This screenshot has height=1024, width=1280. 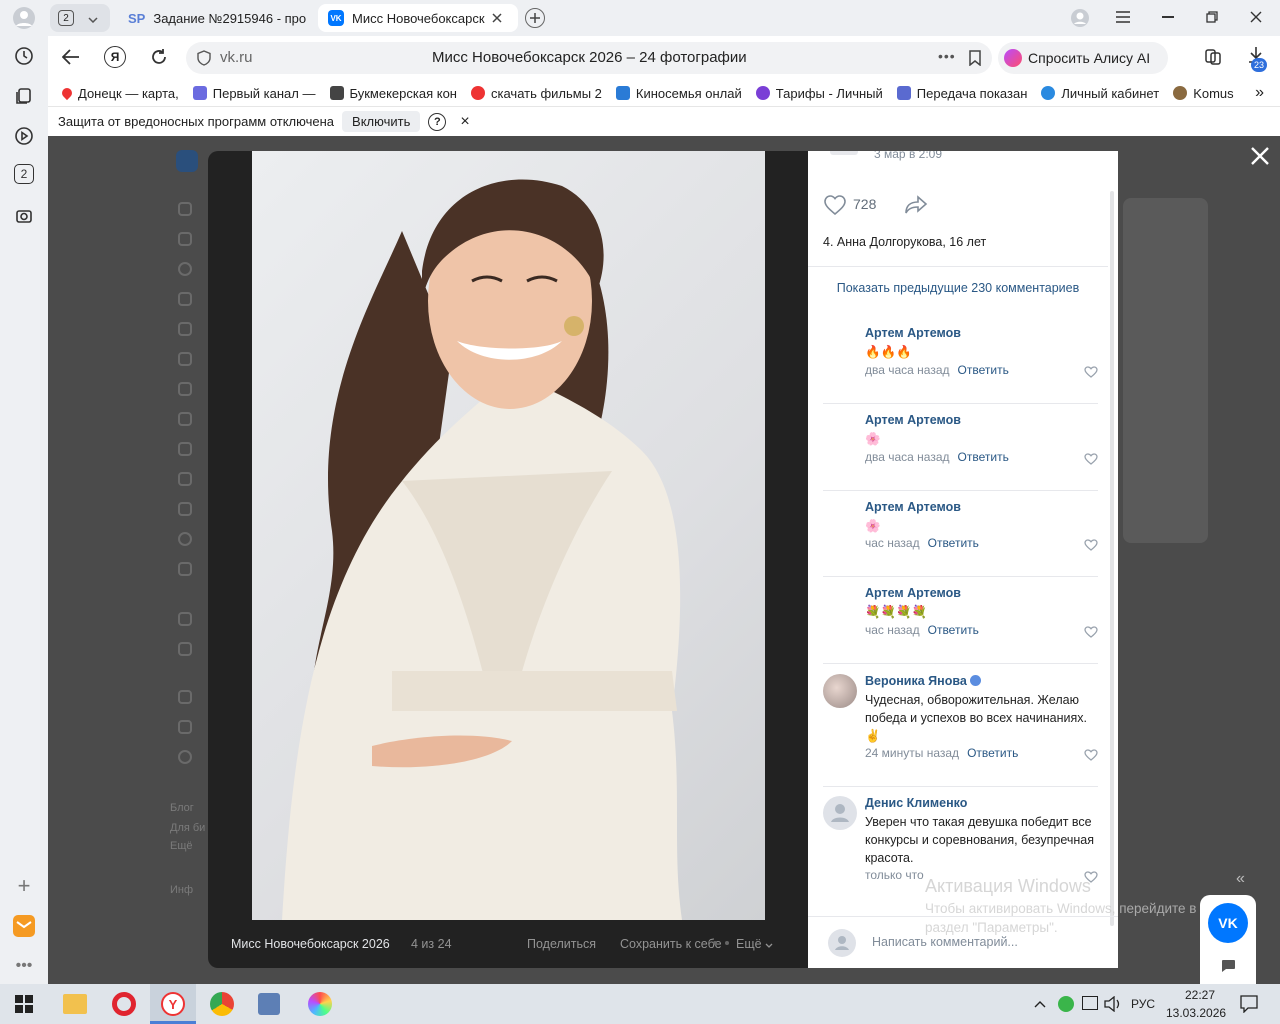 I want to click on enable-button: Включить, so click(x=381, y=121).